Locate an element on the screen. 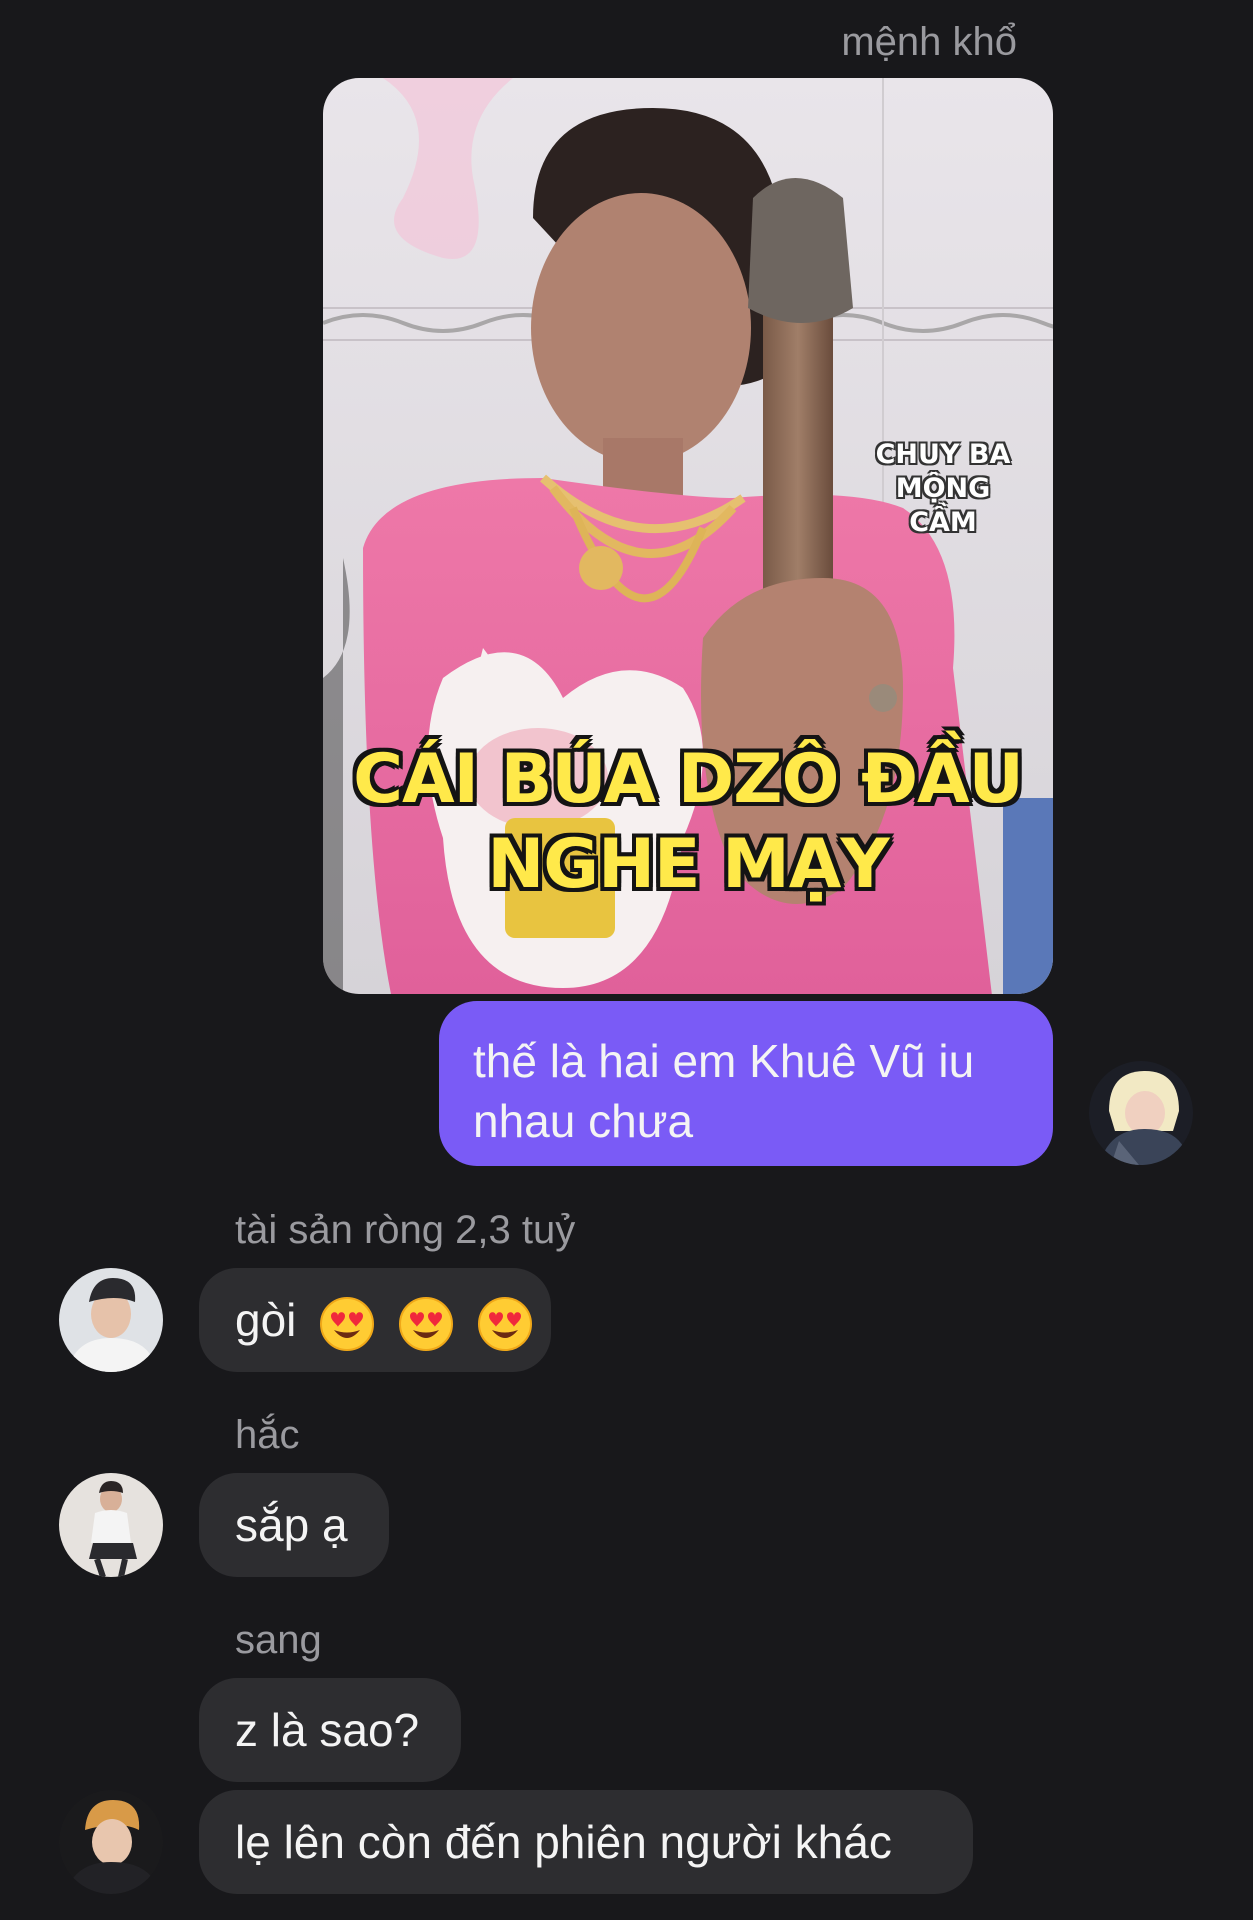  sender-name-reply2: hắc is located at coordinates (267, 1435).